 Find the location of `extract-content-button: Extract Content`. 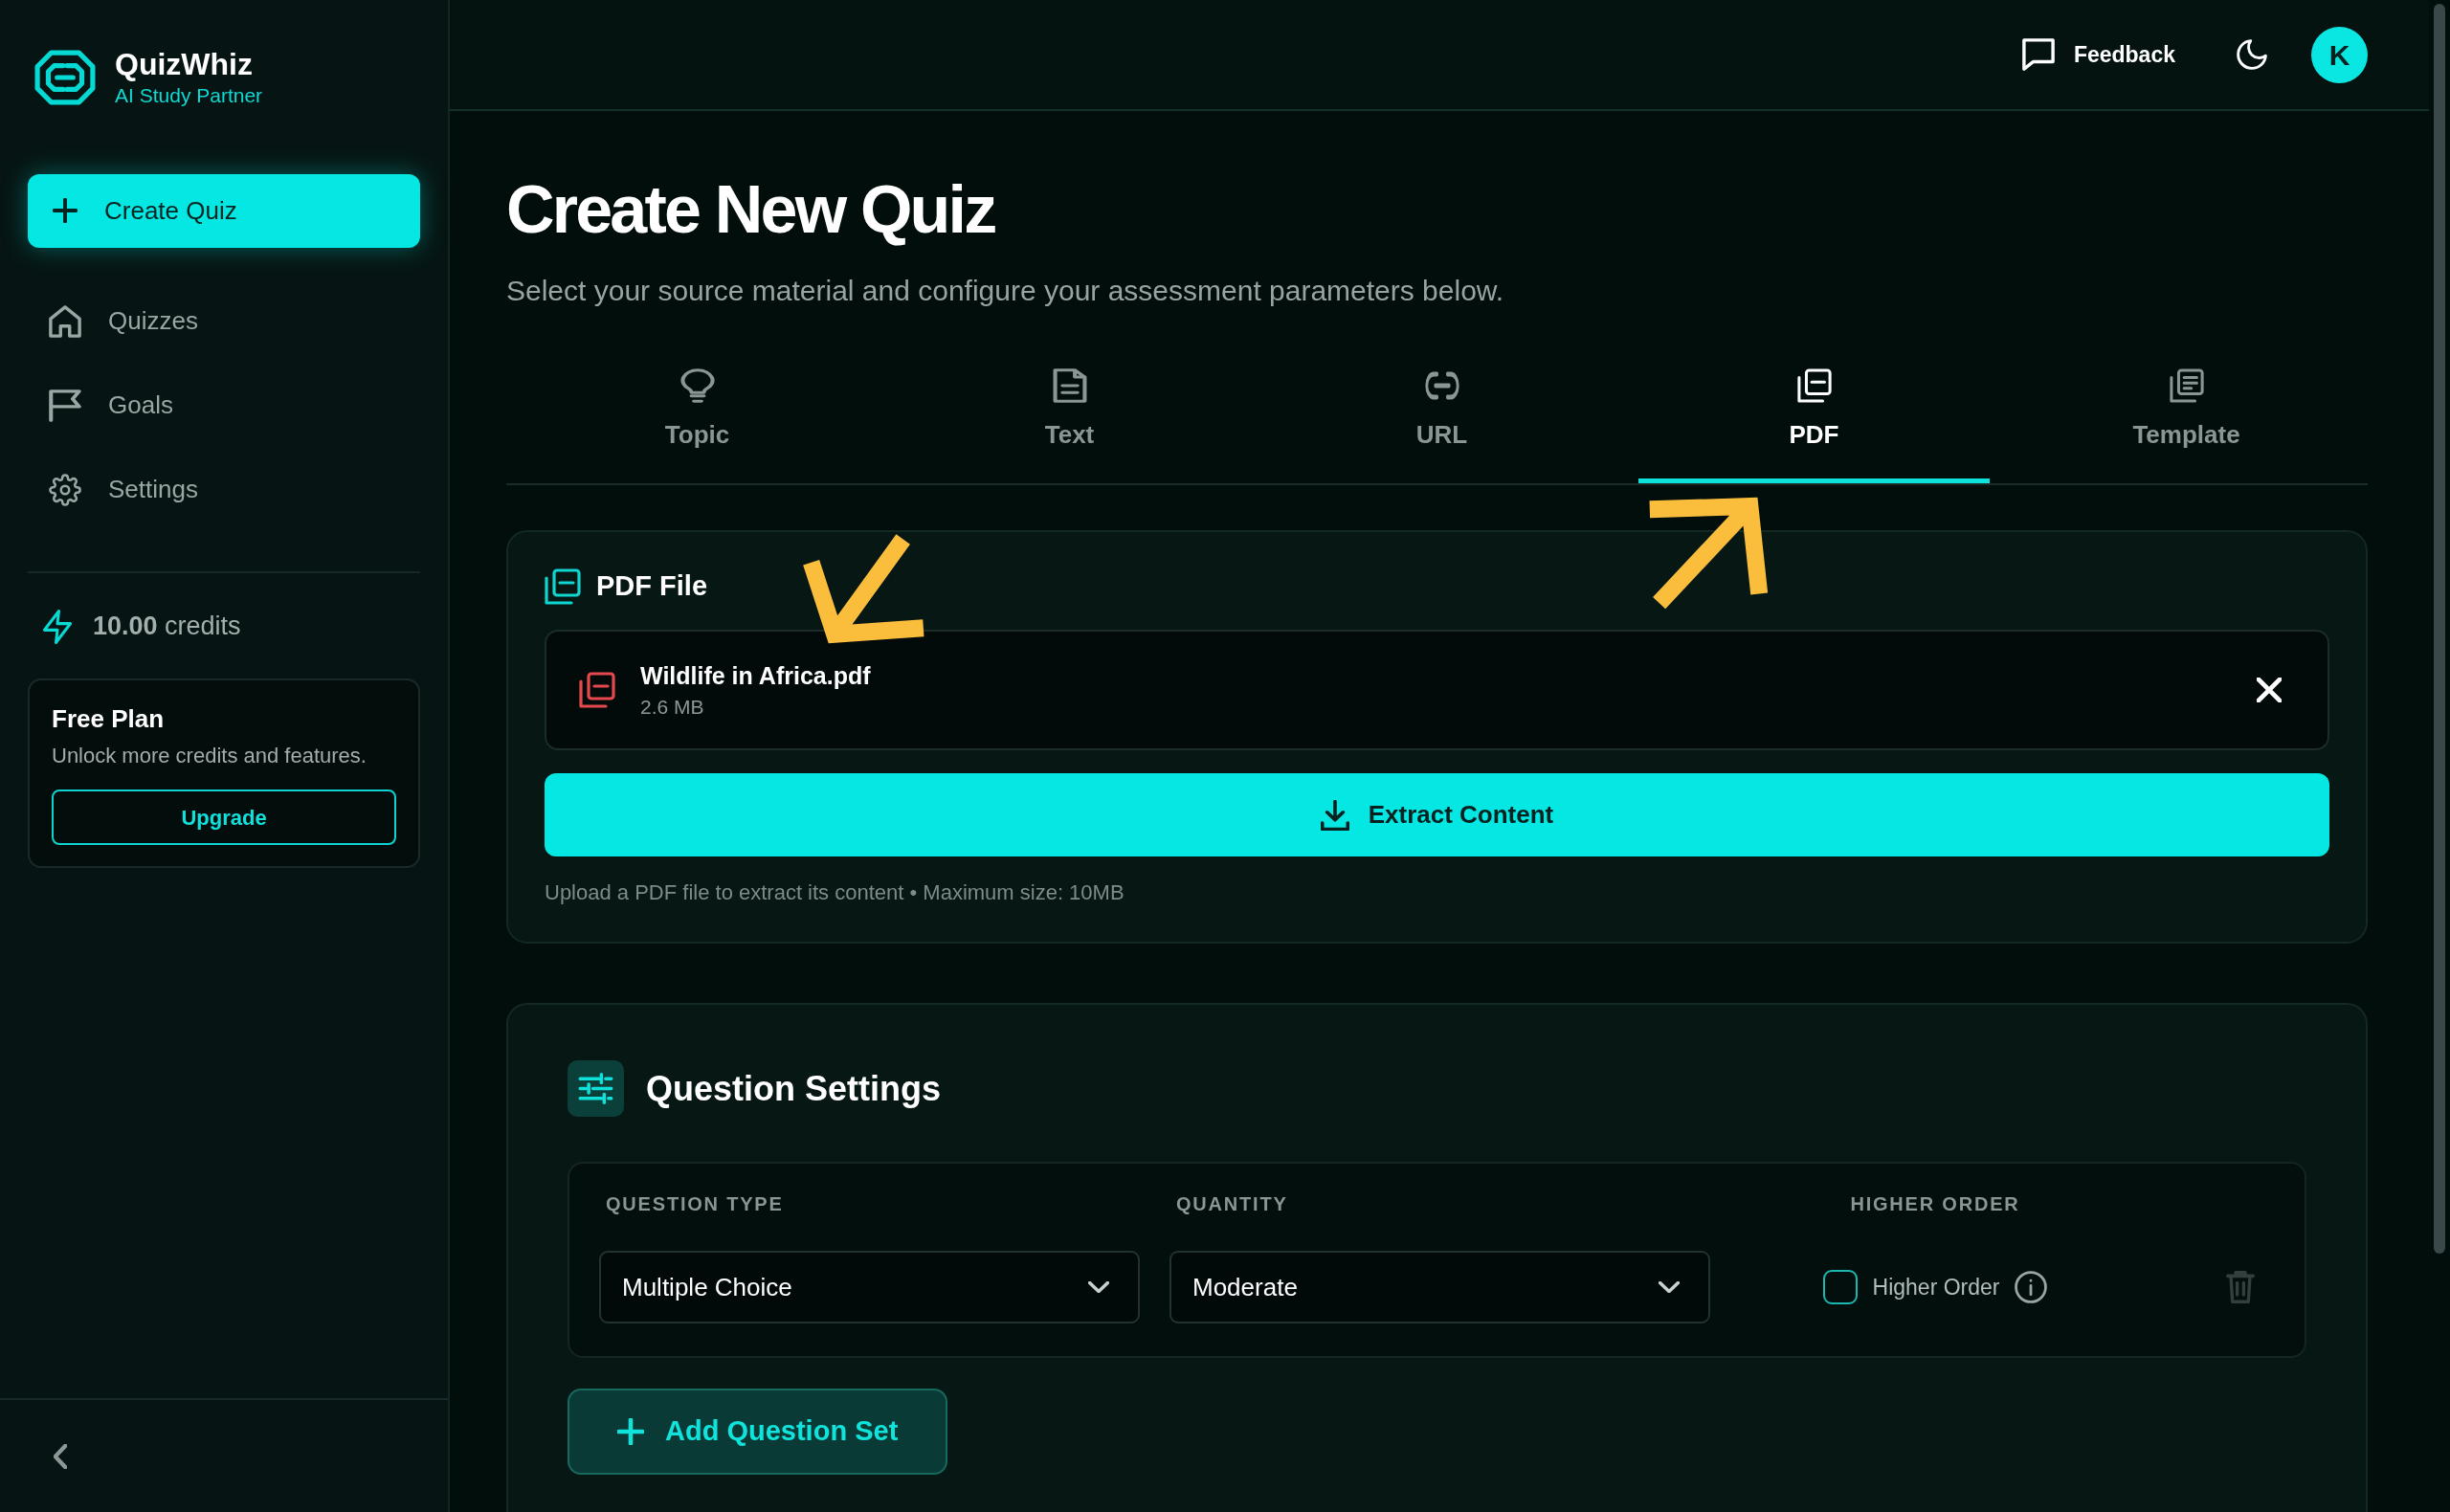

extract-content-button: Extract Content is located at coordinates (1437, 814).